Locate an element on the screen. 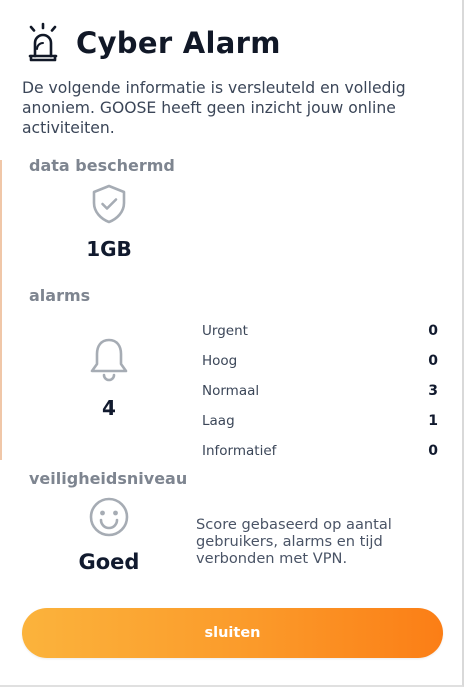 Image resolution: width=464 pixels, height=687 pixels. alarm-level-normaal: Normaal 3 is located at coordinates (320, 391).